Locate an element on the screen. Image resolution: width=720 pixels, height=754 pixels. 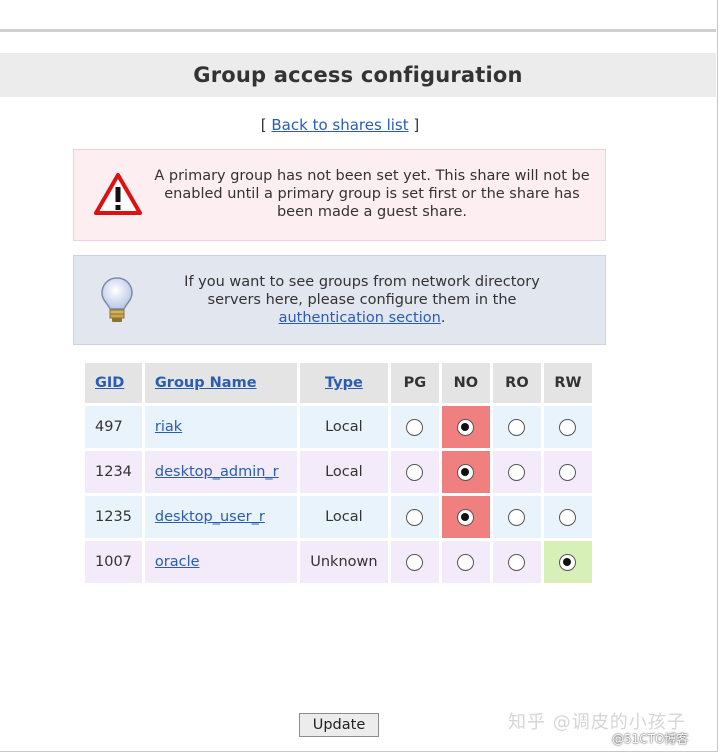
cell-gid: 1235 is located at coordinates (113, 517).